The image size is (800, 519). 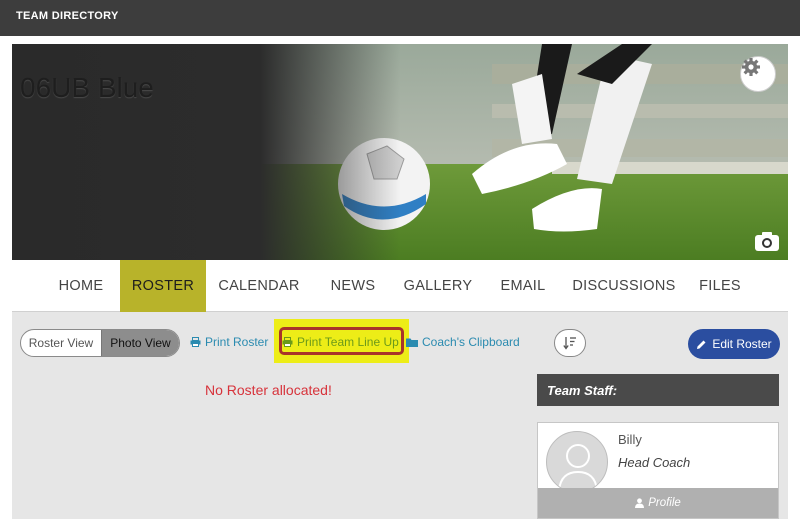 I want to click on sort-button, so click(x=570, y=343).